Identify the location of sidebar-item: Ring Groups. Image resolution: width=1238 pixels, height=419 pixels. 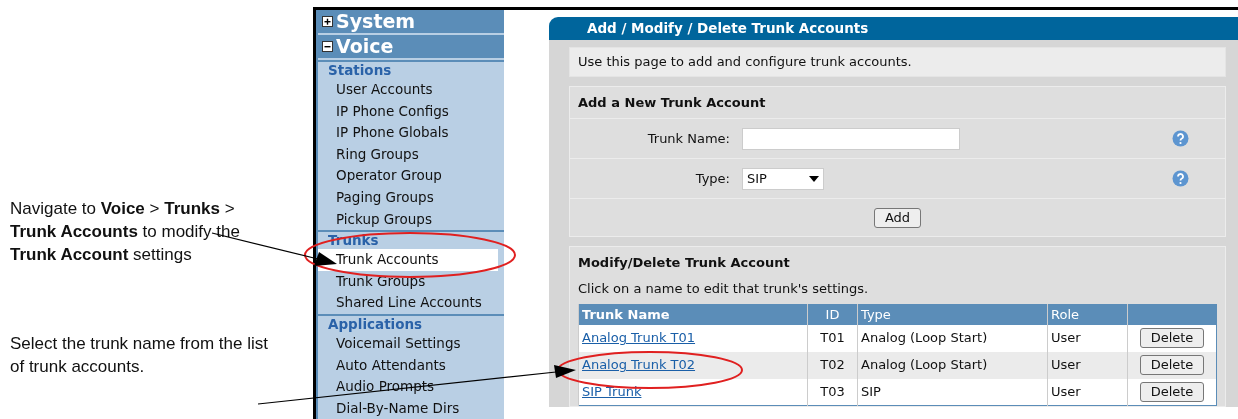
(411, 154).